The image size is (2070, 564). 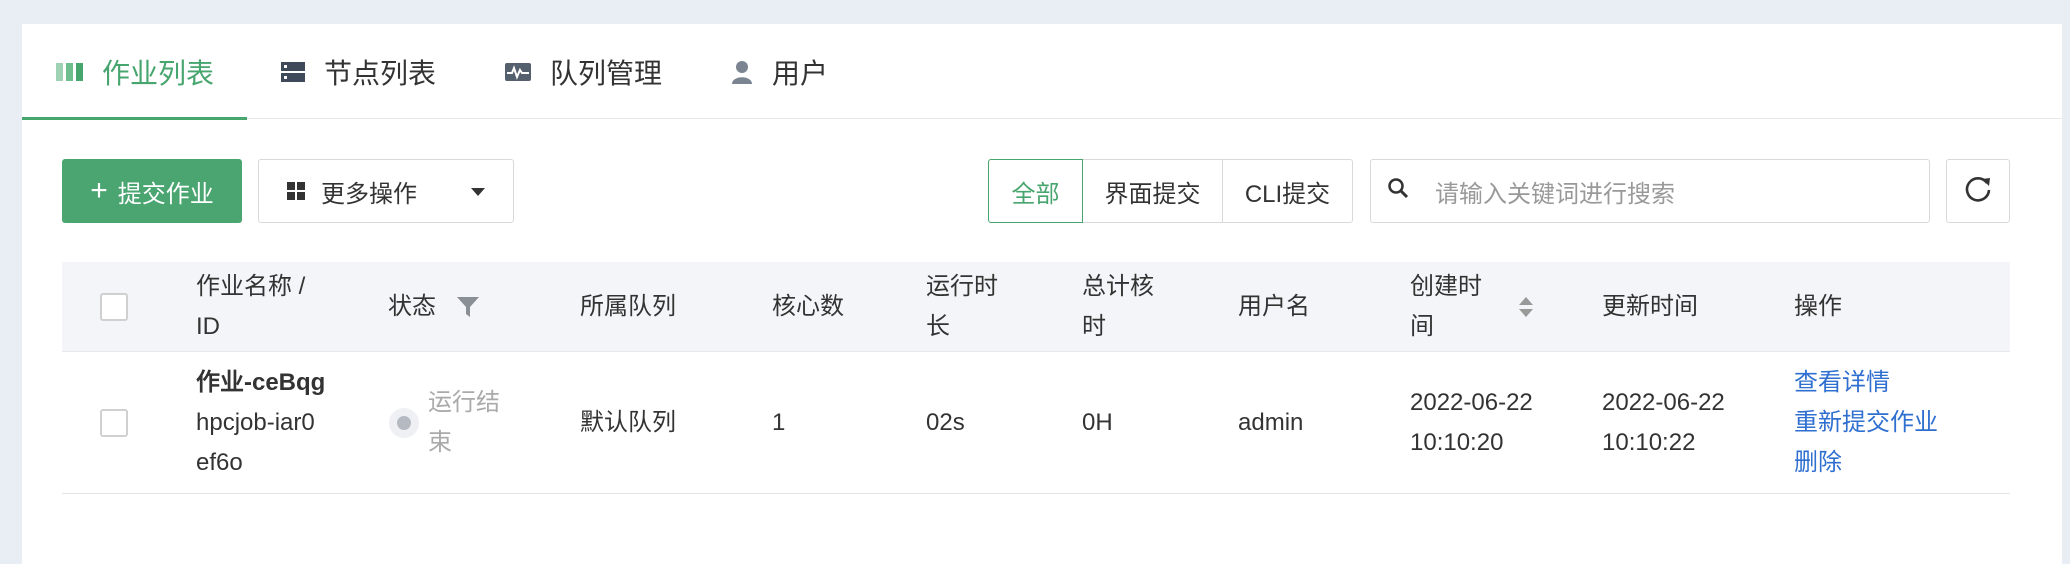 I want to click on select-all-checkbox, so click(x=114, y=307).